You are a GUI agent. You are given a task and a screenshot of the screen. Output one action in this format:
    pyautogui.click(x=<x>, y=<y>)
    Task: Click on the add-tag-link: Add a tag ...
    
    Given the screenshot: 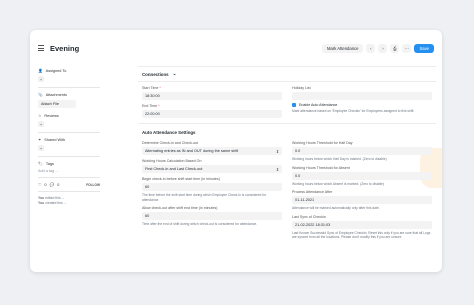 What is the action you would take?
    pyautogui.click(x=69, y=171)
    